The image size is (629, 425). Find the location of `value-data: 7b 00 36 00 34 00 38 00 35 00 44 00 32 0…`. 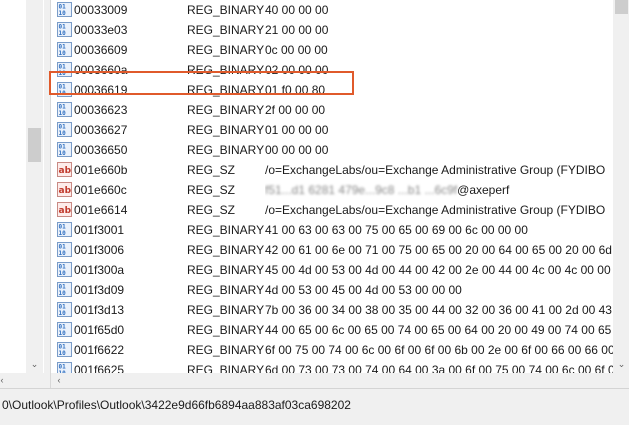

value-data: 7b 00 36 00 34 00 38 00 35 00 44 00 32 0… is located at coordinates (439, 310).